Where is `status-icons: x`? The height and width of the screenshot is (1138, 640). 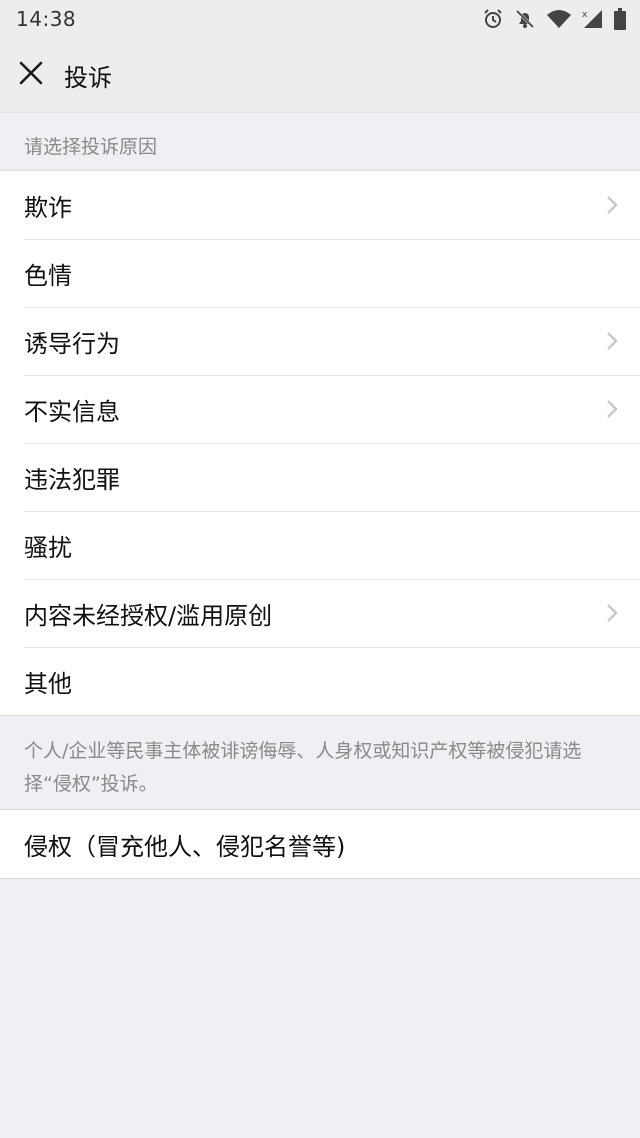 status-icons: x is located at coordinates (554, 19).